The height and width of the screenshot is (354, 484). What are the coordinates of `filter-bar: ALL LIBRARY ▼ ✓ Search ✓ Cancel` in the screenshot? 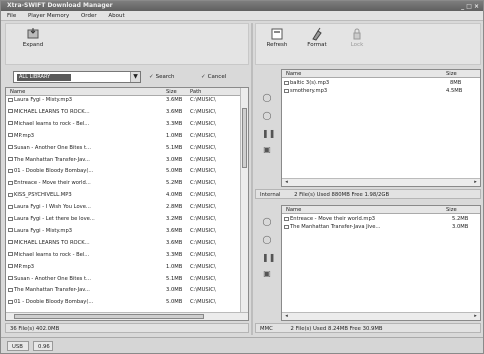 It's located at (131, 77).